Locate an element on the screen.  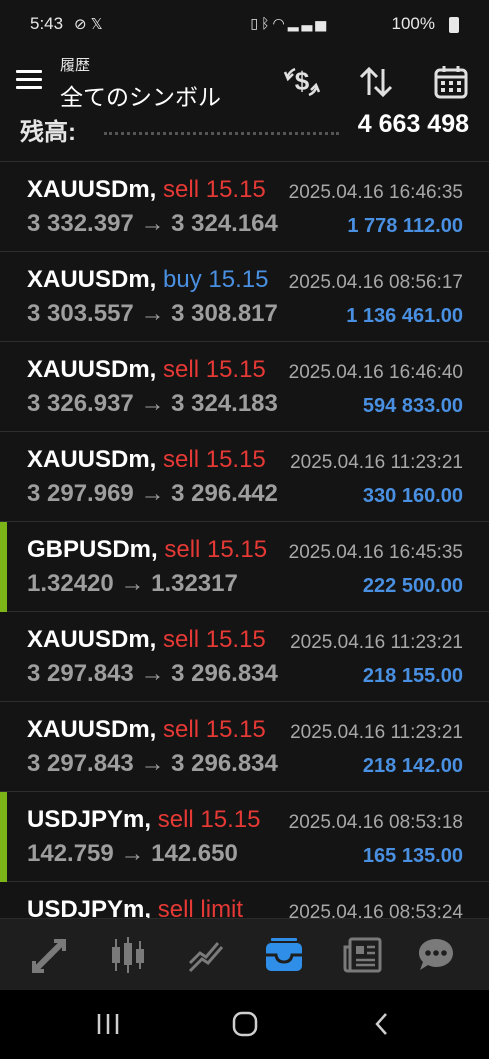
calendar-button is located at coordinates (451, 82).